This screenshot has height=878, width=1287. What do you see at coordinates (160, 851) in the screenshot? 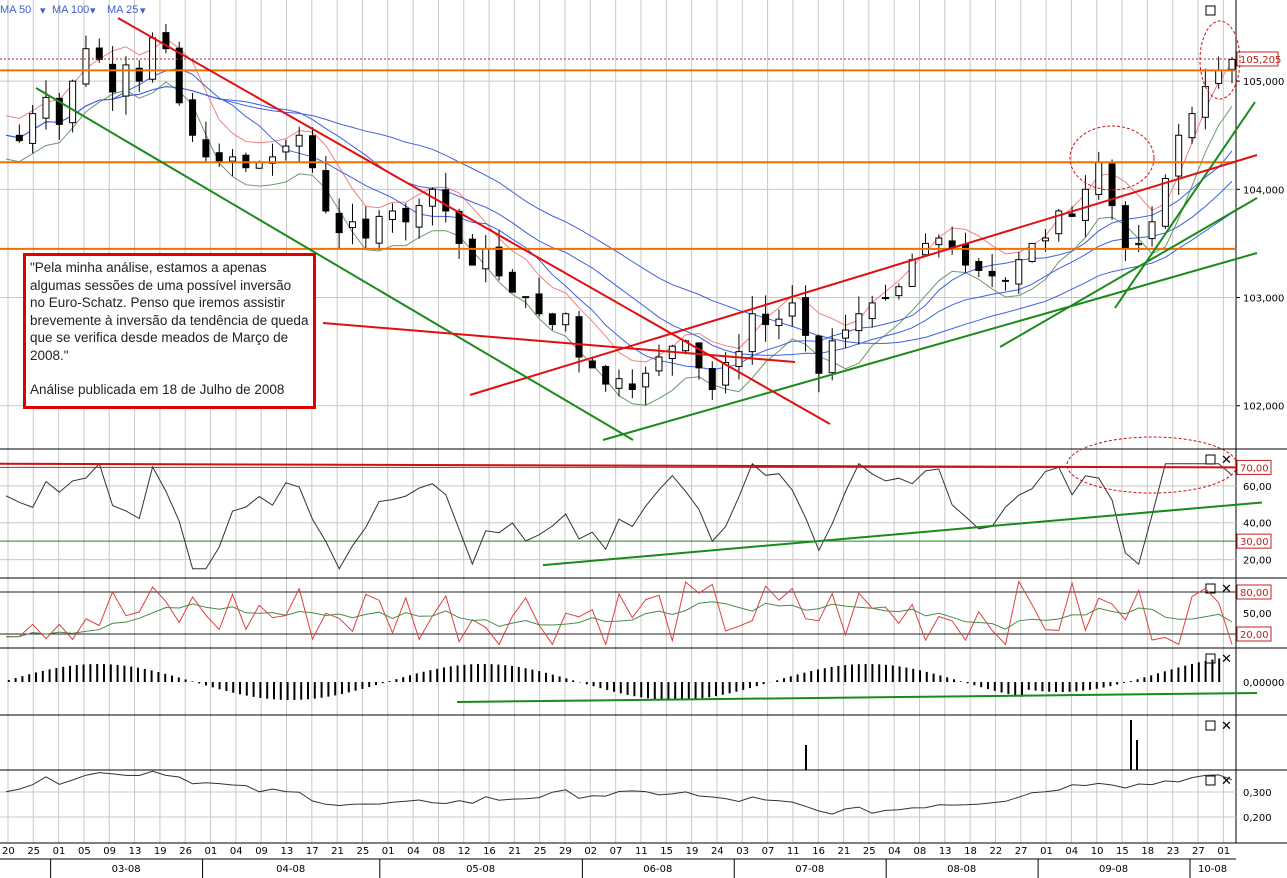
I see `x-day-label: 19` at bounding box center [160, 851].